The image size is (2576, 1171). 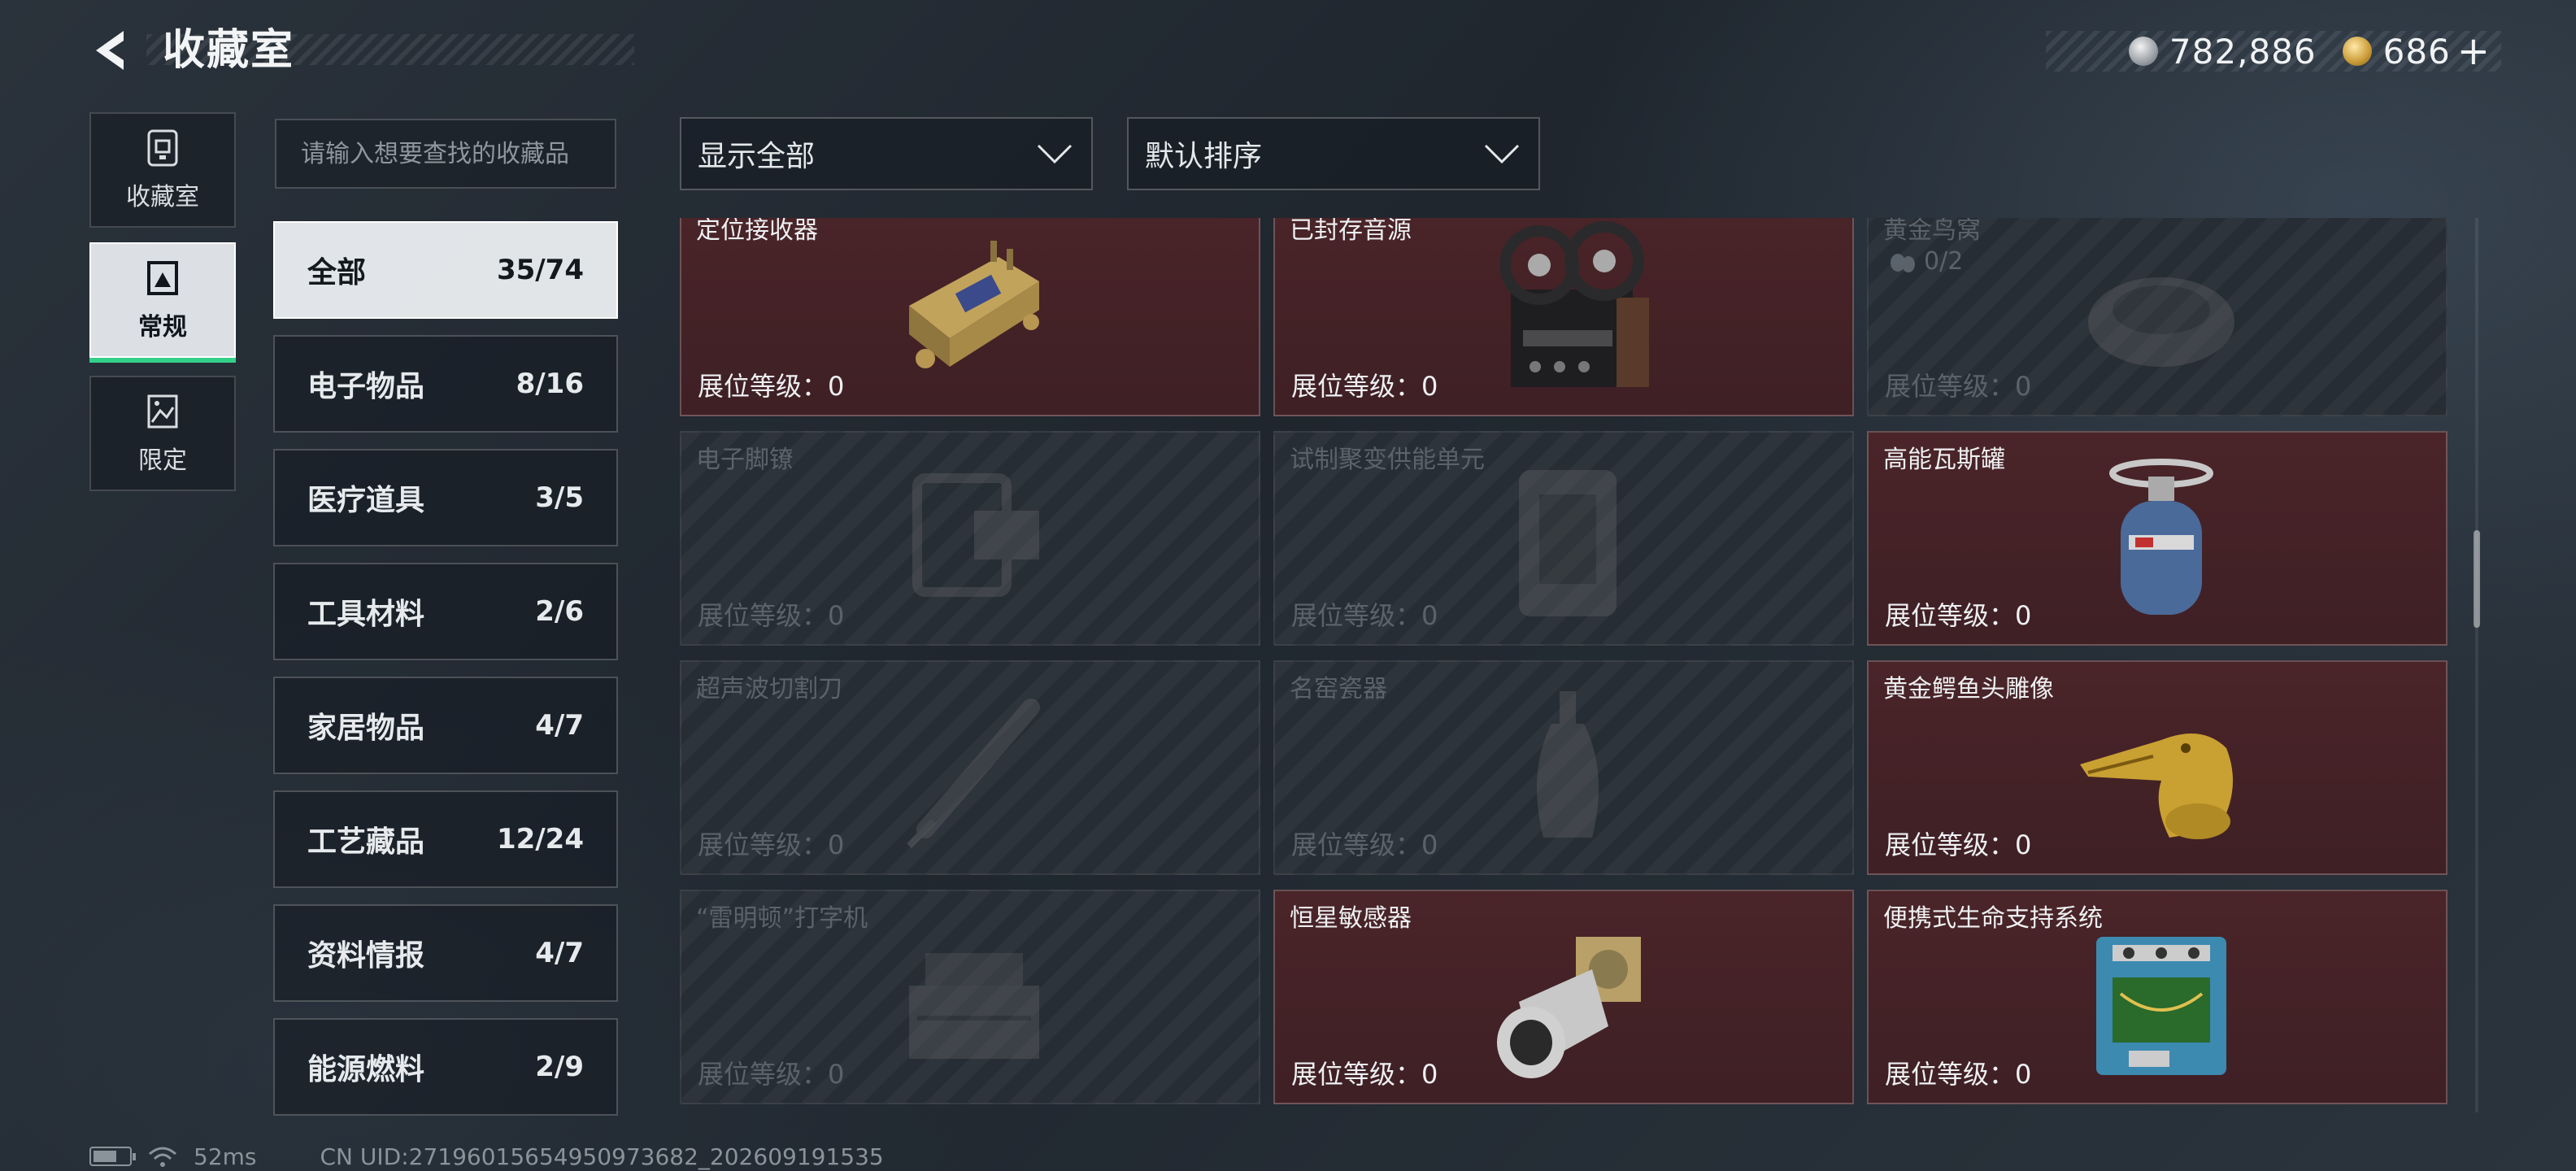 I want to click on category-name: 能源燃料, so click(x=366, y=1069).